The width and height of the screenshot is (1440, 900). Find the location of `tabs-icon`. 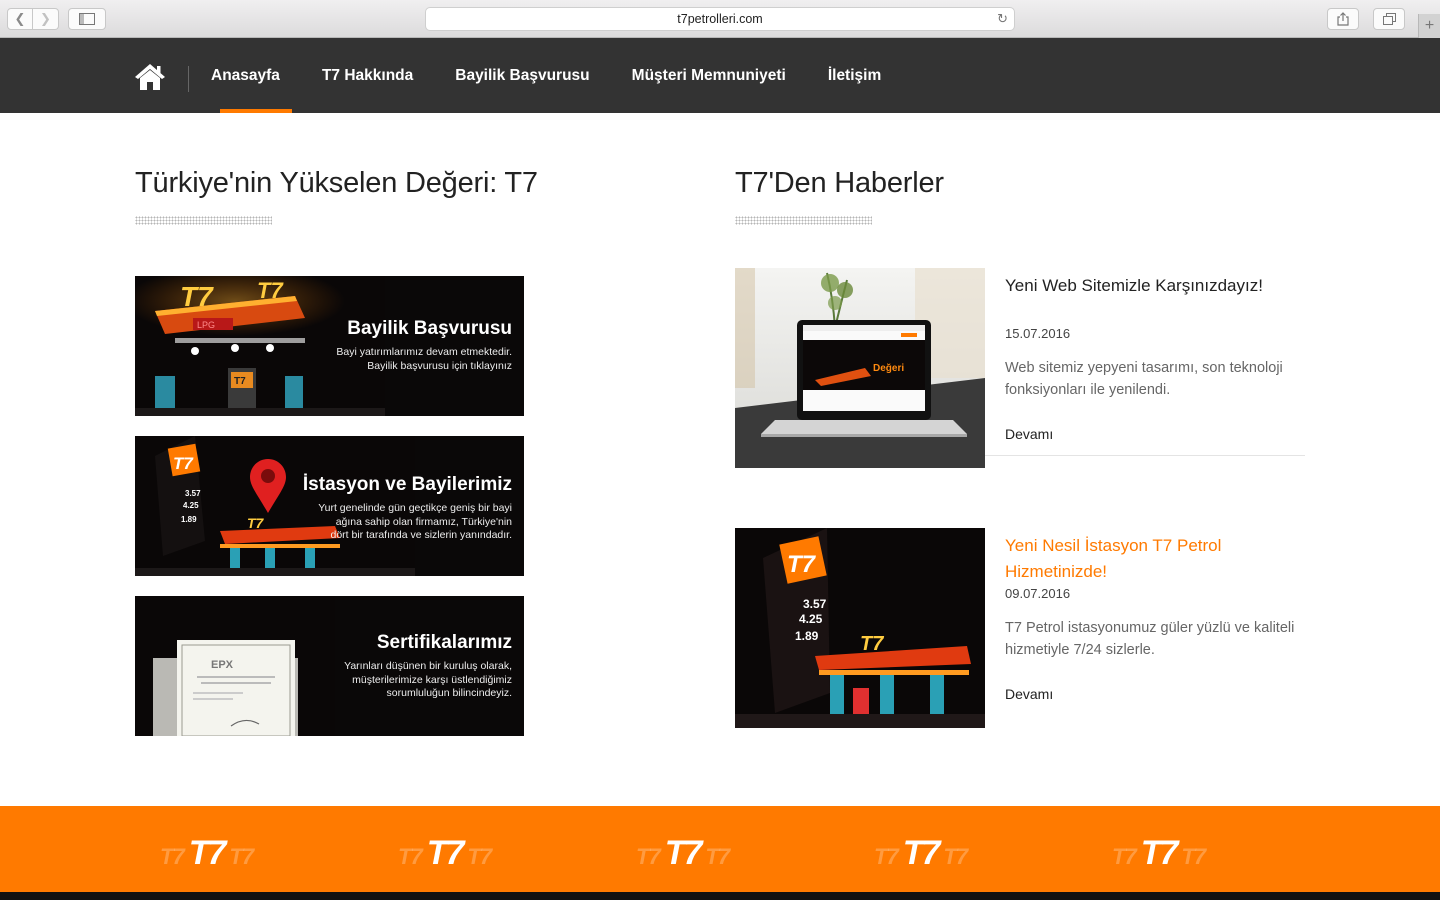

tabs-icon is located at coordinates (1389, 19).